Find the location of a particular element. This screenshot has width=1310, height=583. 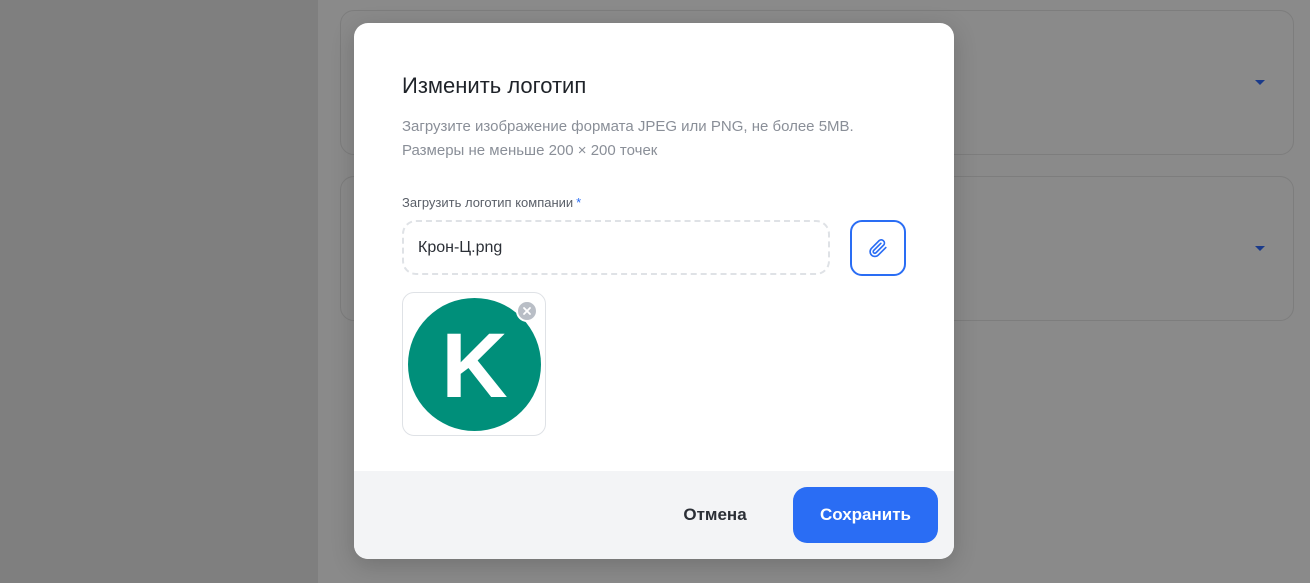

close-icon is located at coordinates (527, 311).